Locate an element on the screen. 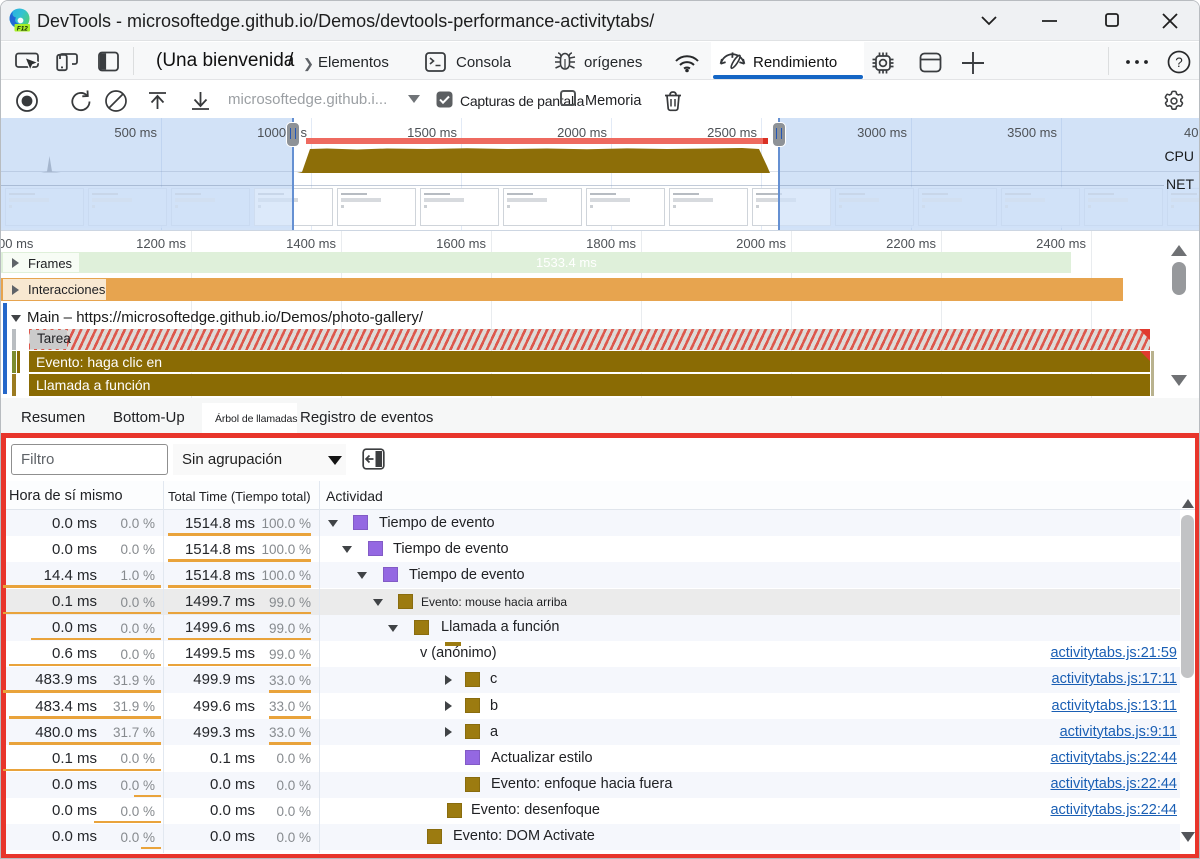  svg-text: F12 is located at coordinates (22, 28).